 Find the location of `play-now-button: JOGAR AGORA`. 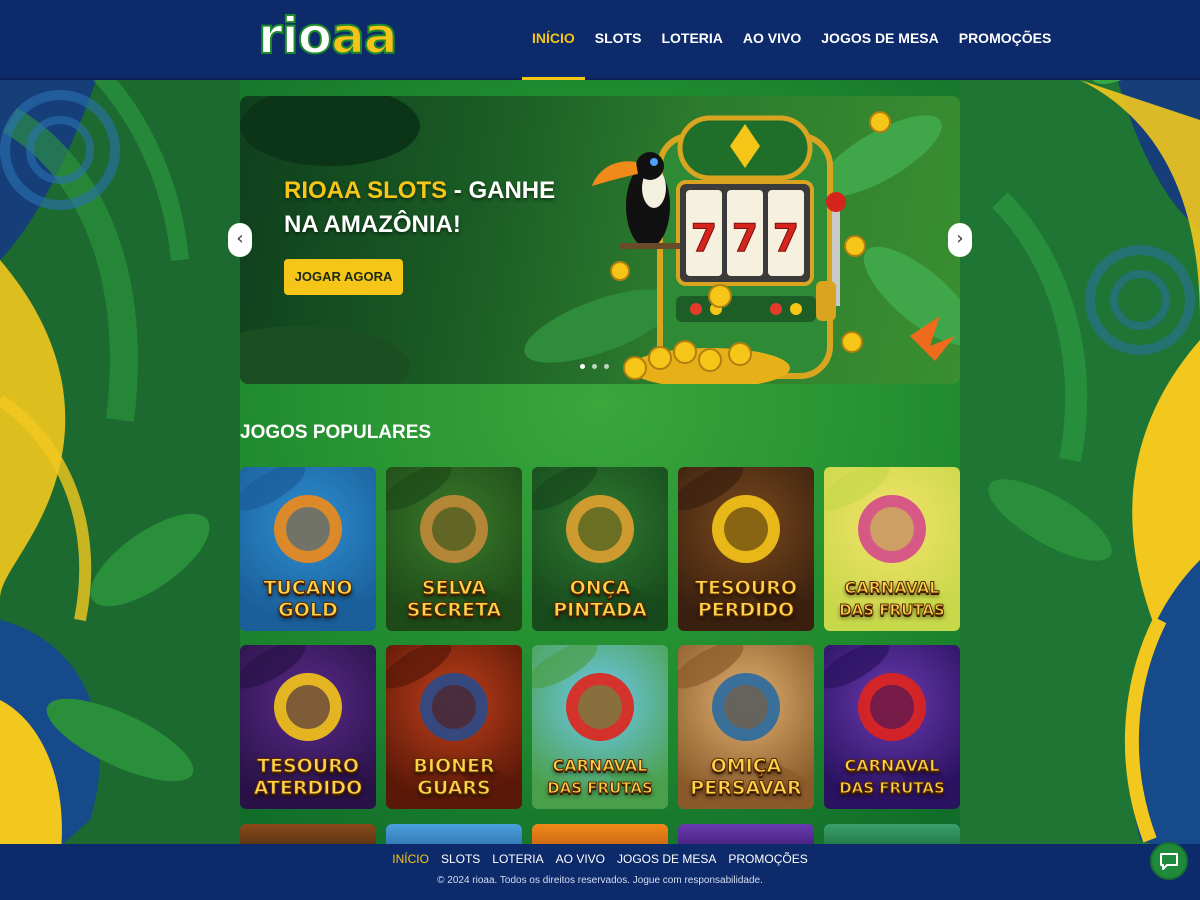

play-now-button: JOGAR AGORA is located at coordinates (343, 277).